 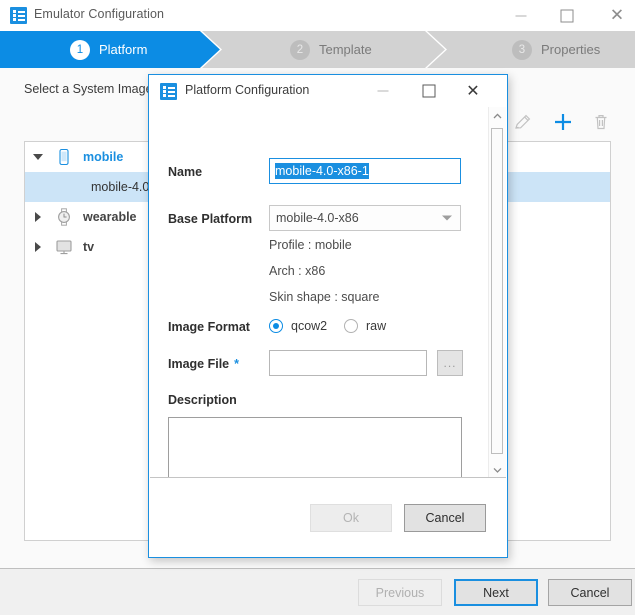 What do you see at coordinates (315, 447) in the screenshot?
I see `description-textarea` at bounding box center [315, 447].